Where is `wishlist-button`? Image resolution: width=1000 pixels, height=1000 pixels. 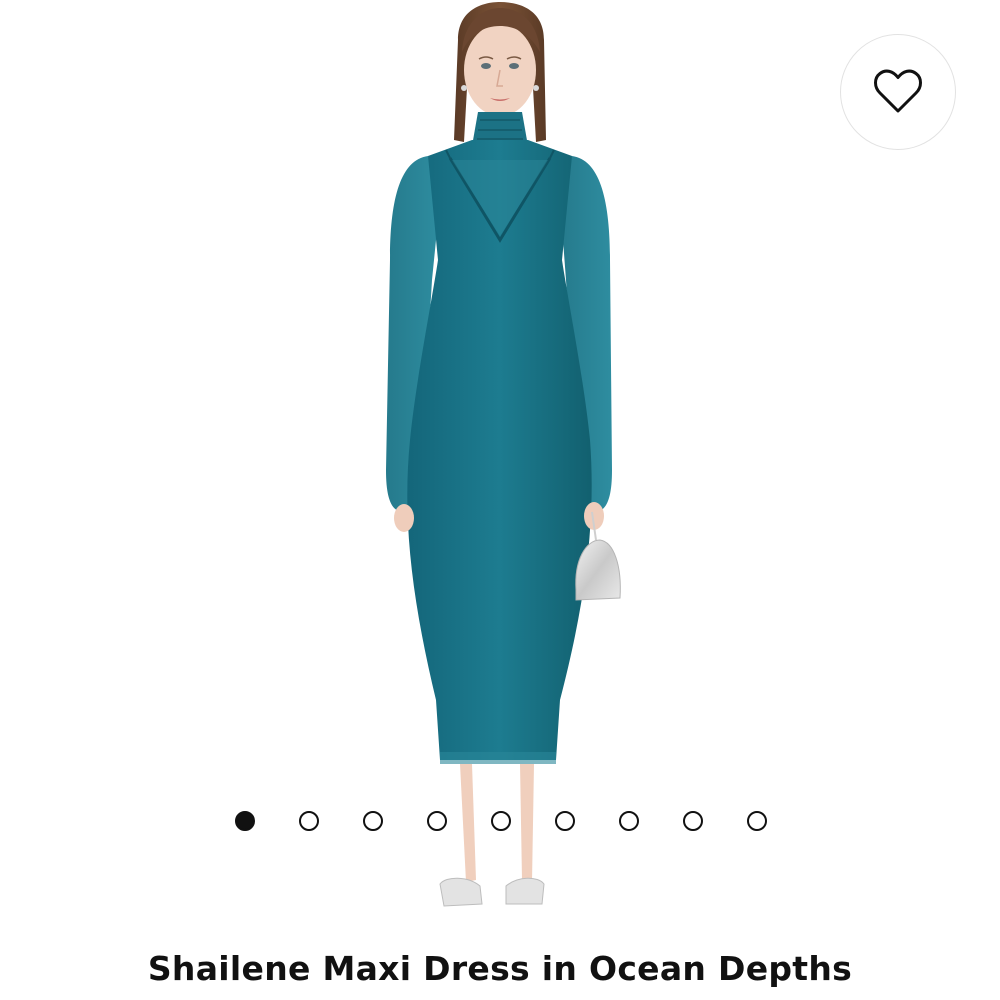
wishlist-button is located at coordinates (898, 92).